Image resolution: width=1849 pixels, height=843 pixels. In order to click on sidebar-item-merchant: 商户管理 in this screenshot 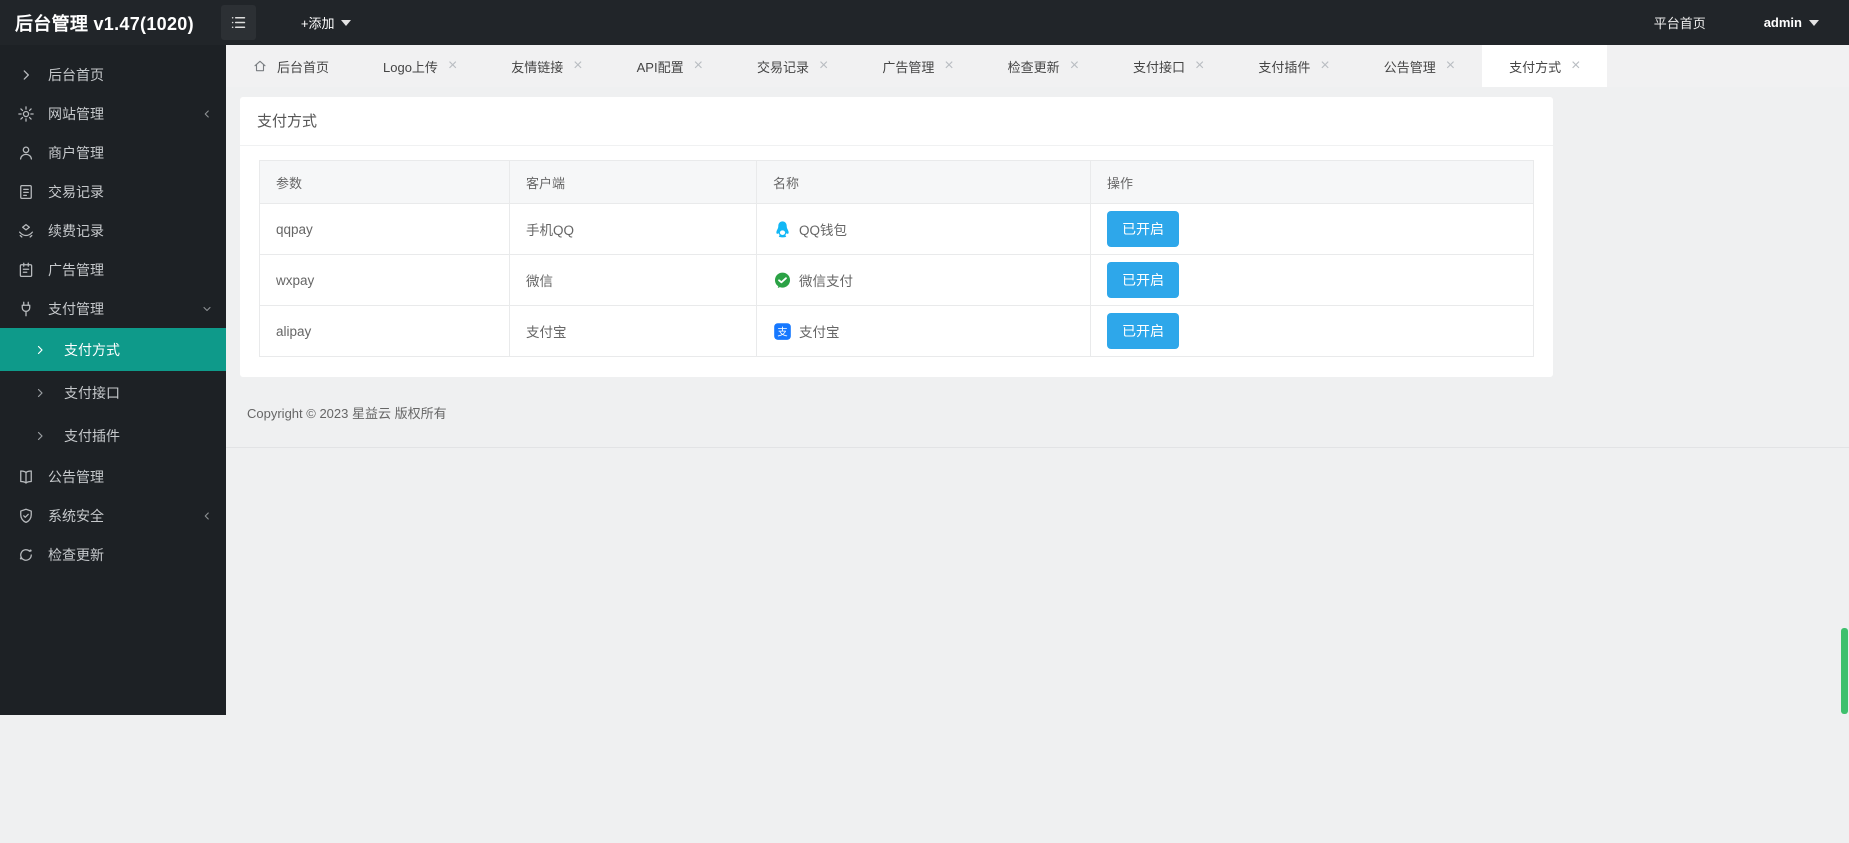, I will do `click(113, 152)`.